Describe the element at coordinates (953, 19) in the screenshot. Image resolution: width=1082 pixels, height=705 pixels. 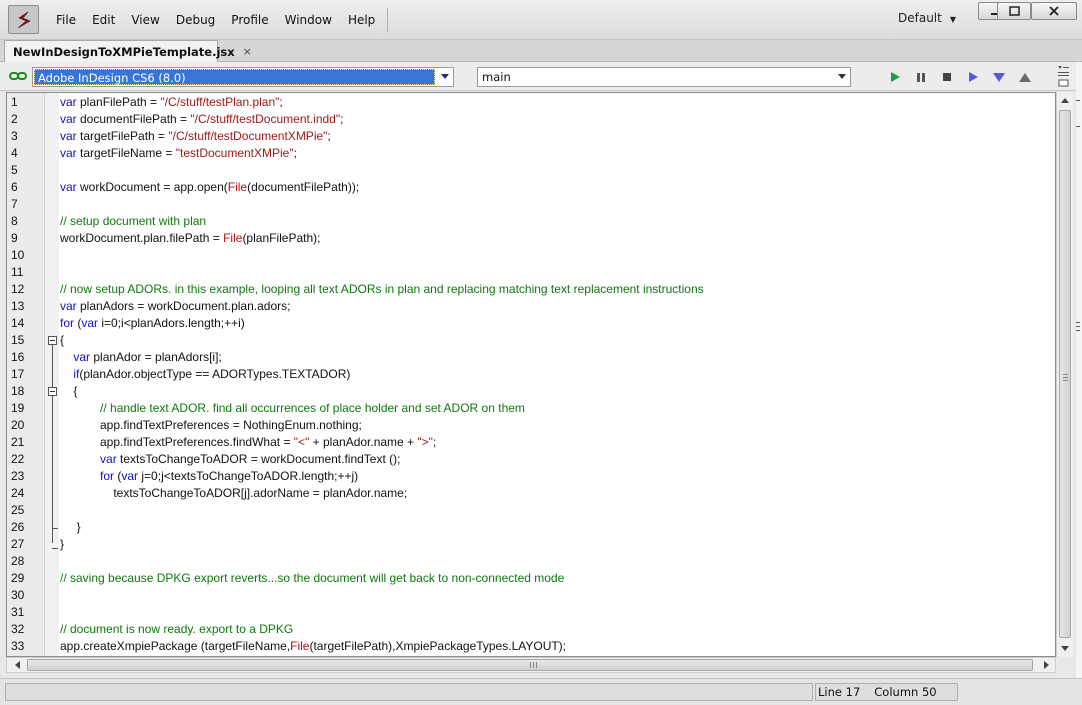
I see `chevron-down-icon: ▼` at that location.